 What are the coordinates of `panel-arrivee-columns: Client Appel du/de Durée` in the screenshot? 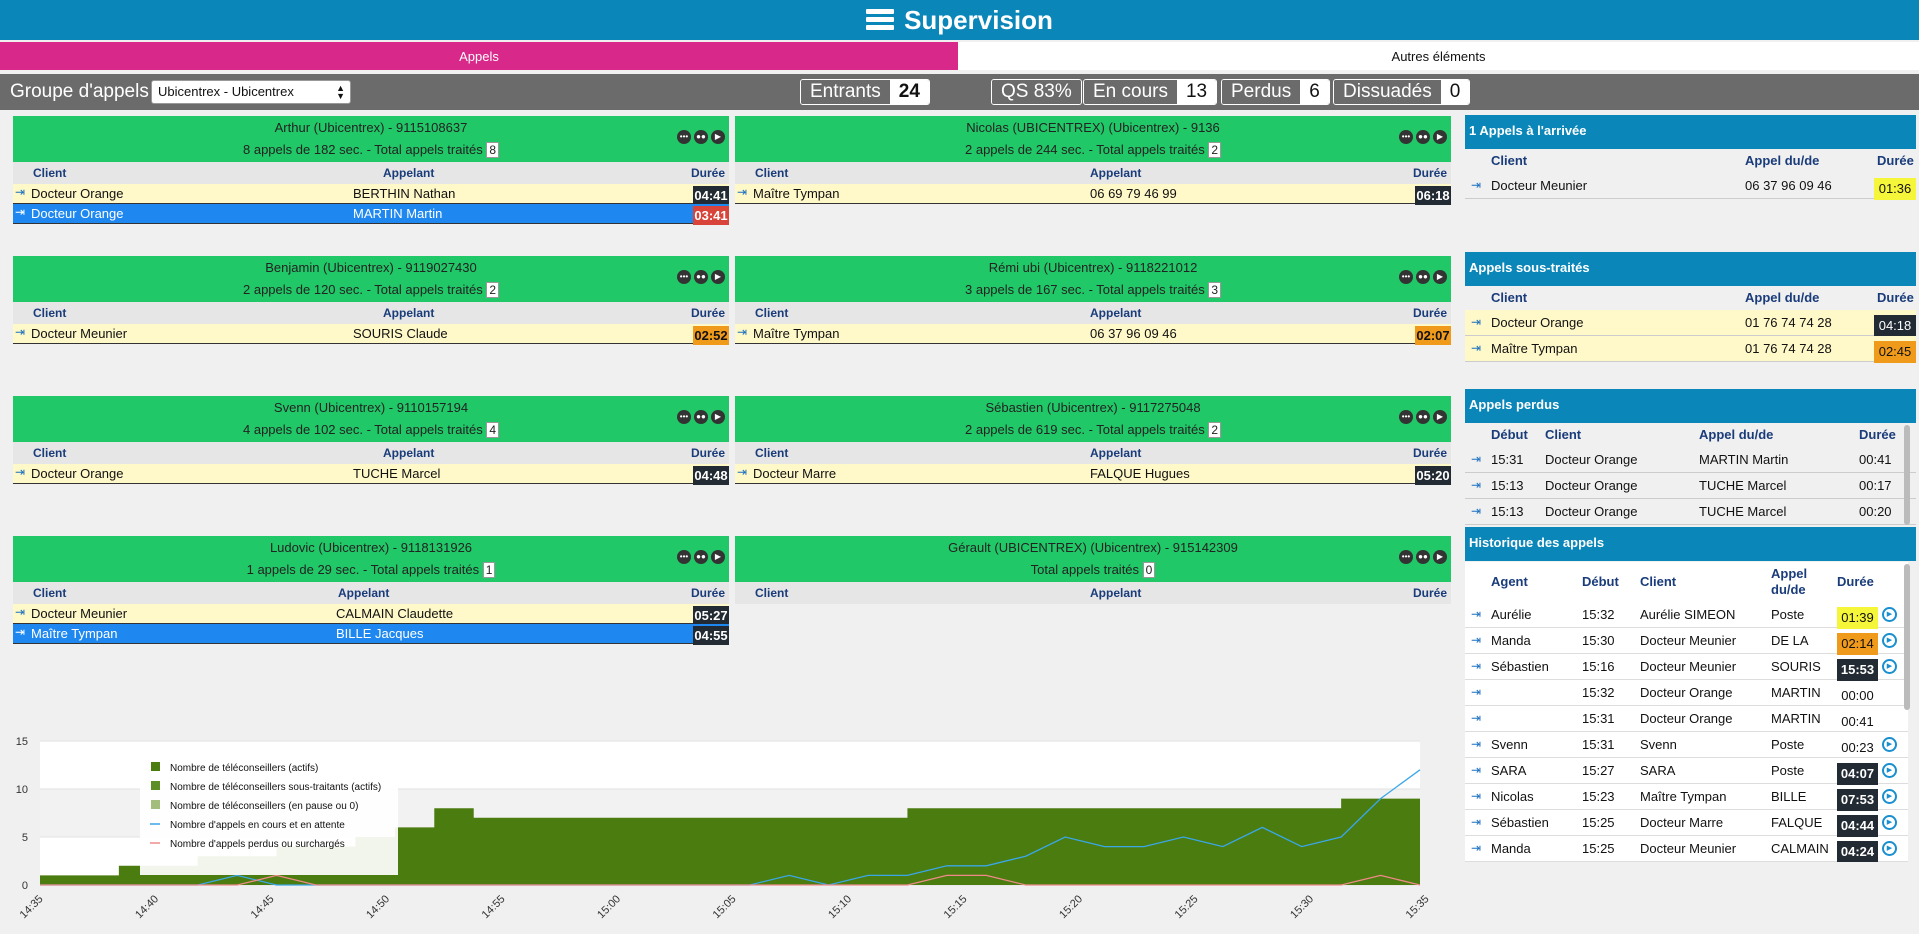 It's located at (1690, 161).